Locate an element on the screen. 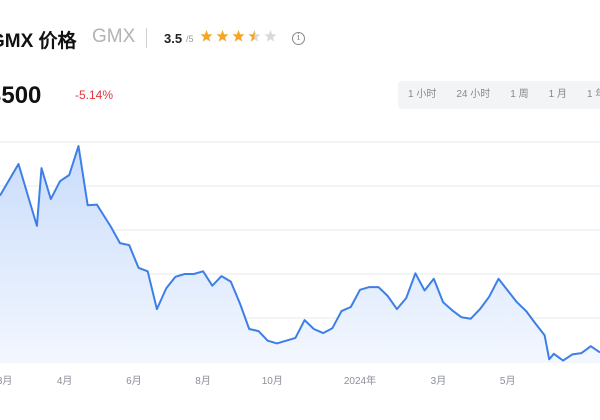 The width and height of the screenshot is (600, 420). range-tab: 1 年 is located at coordinates (588, 95).